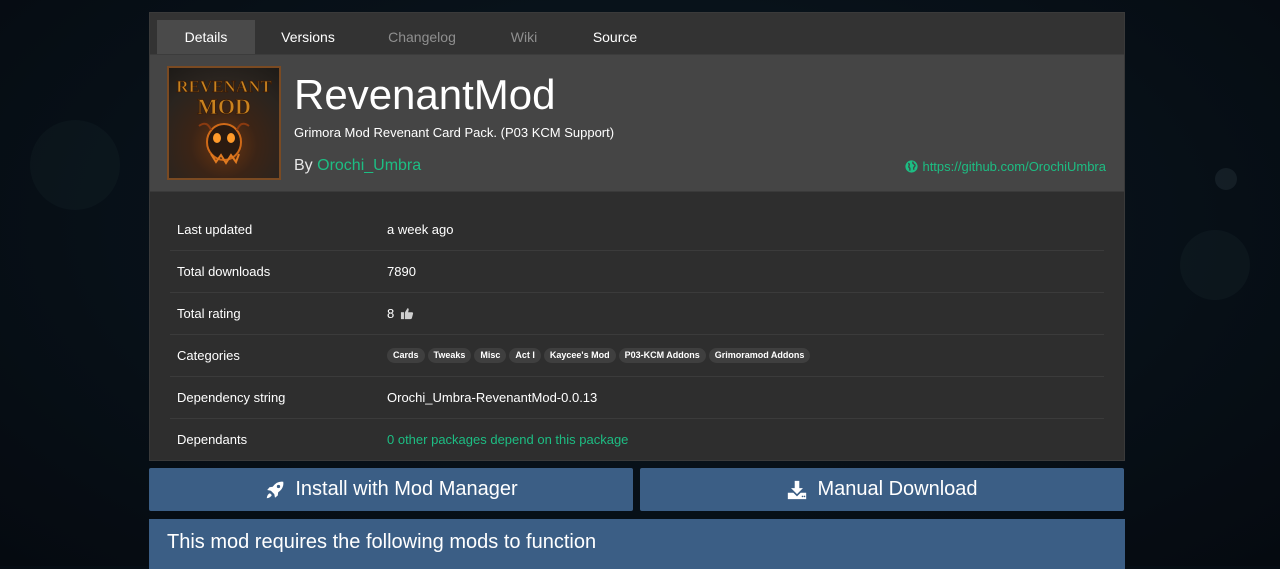 This screenshot has width=1280, height=569. Describe the element at coordinates (401, 271) in the screenshot. I see `total-downloads-value: 7890` at that location.